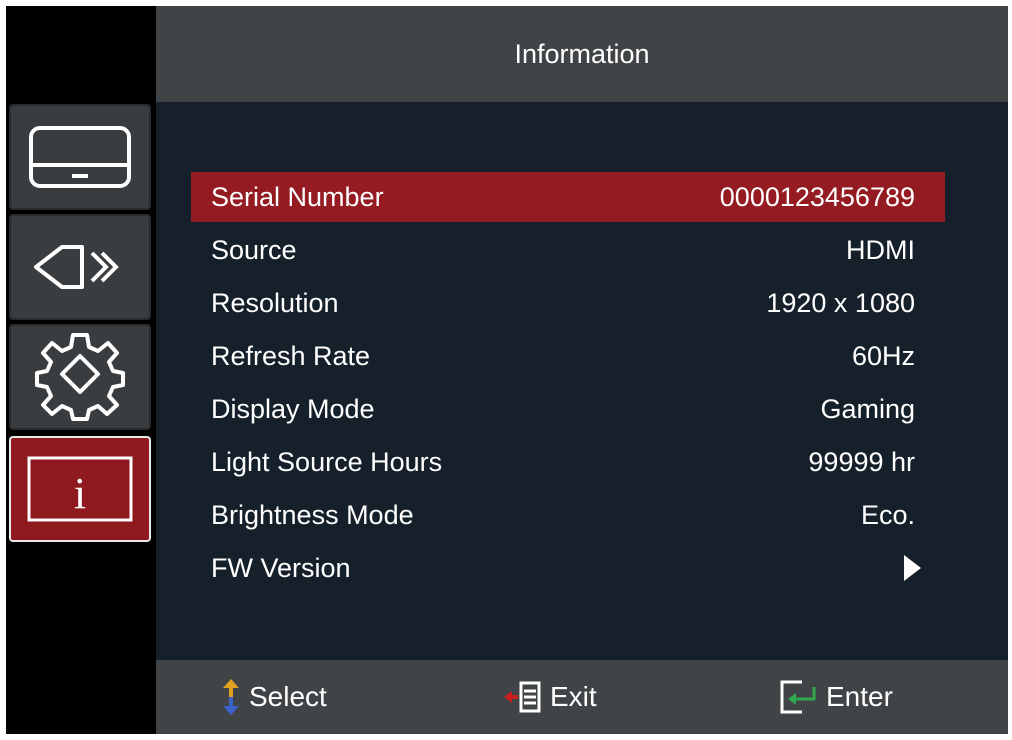 This screenshot has height=740, width=1012. What do you see at coordinates (522, 697) in the screenshot?
I see `exit-icon` at bounding box center [522, 697].